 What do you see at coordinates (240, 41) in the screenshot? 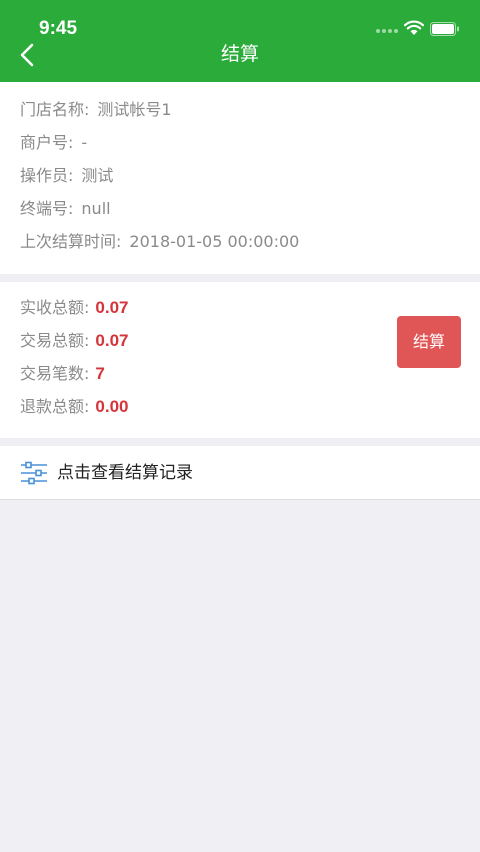
I see `app-header: 9:45 结算` at bounding box center [240, 41].